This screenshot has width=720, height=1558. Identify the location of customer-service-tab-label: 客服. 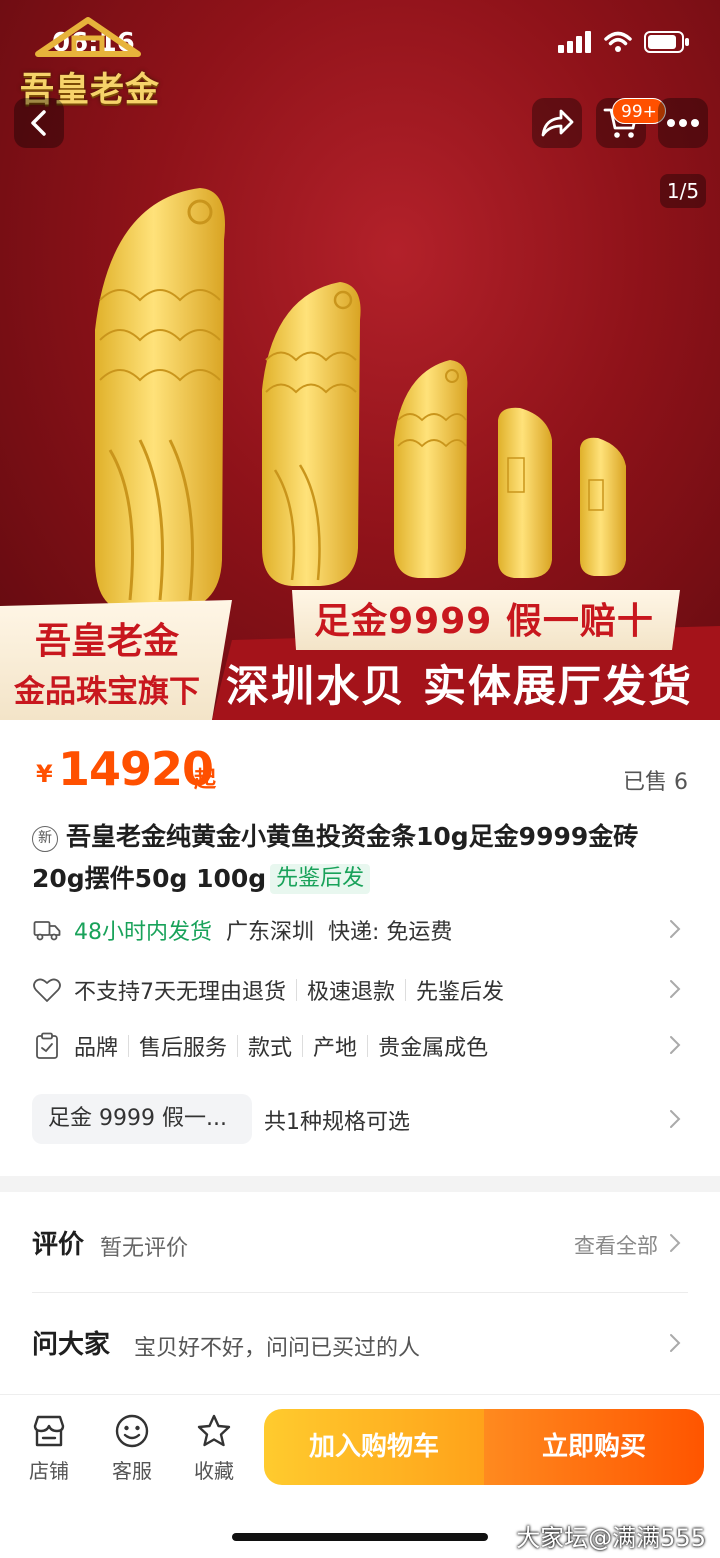
(132, 1471).